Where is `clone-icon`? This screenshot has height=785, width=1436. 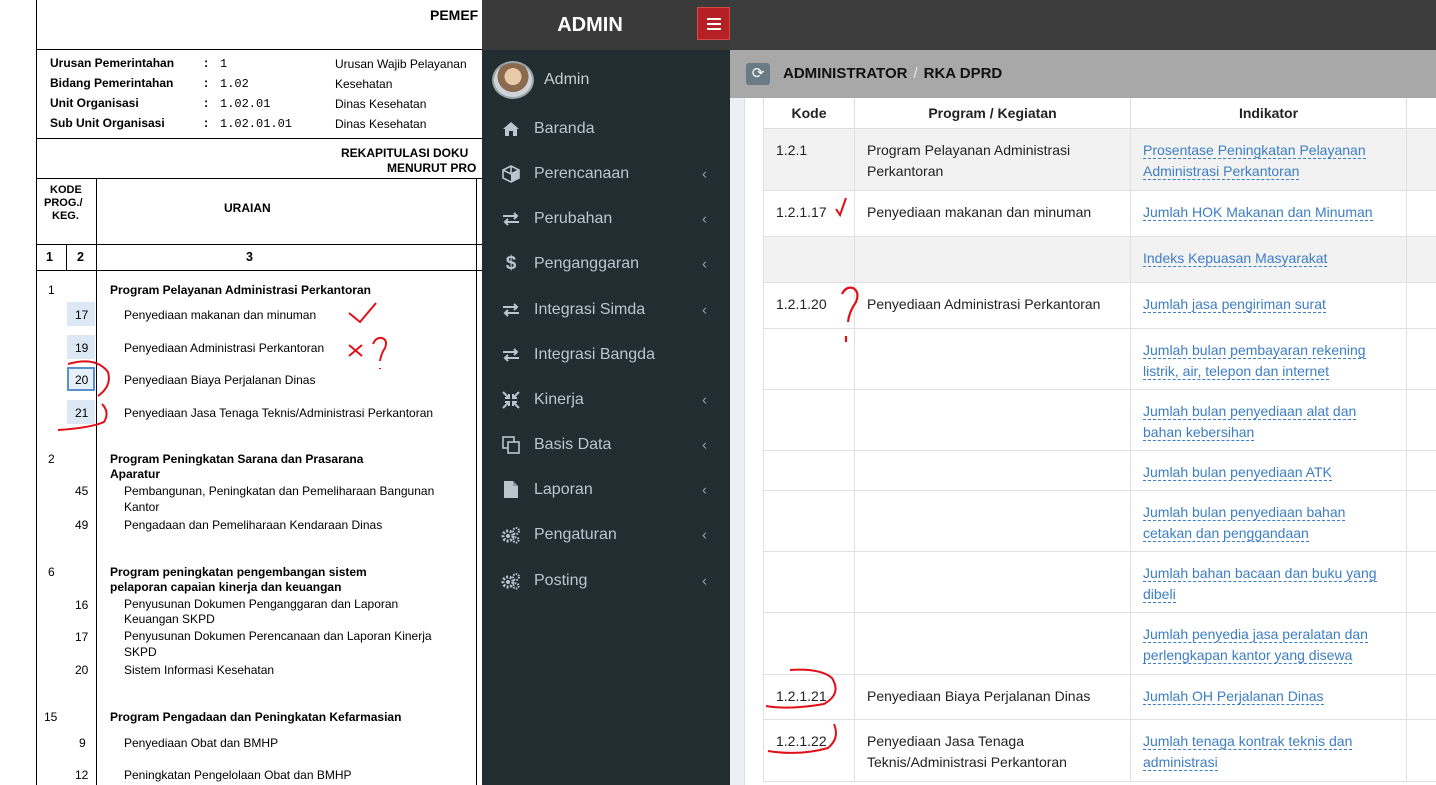
clone-icon is located at coordinates (511, 445).